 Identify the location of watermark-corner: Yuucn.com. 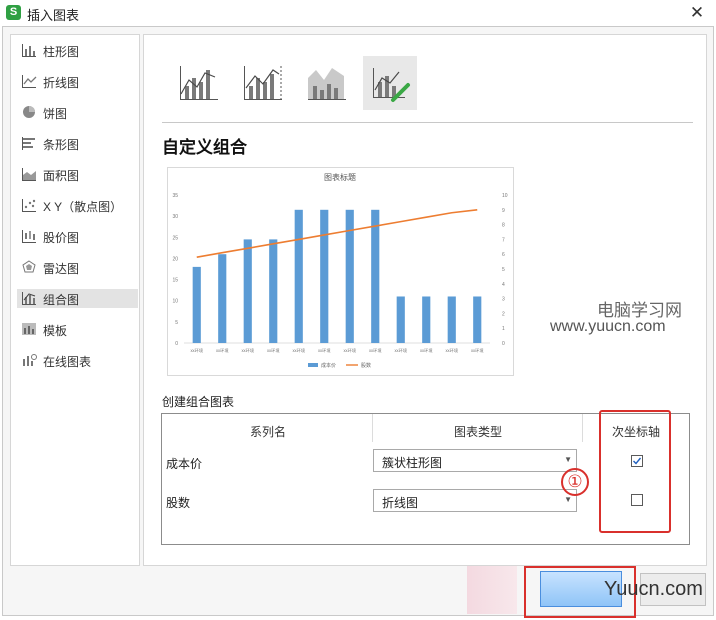
(653, 589).